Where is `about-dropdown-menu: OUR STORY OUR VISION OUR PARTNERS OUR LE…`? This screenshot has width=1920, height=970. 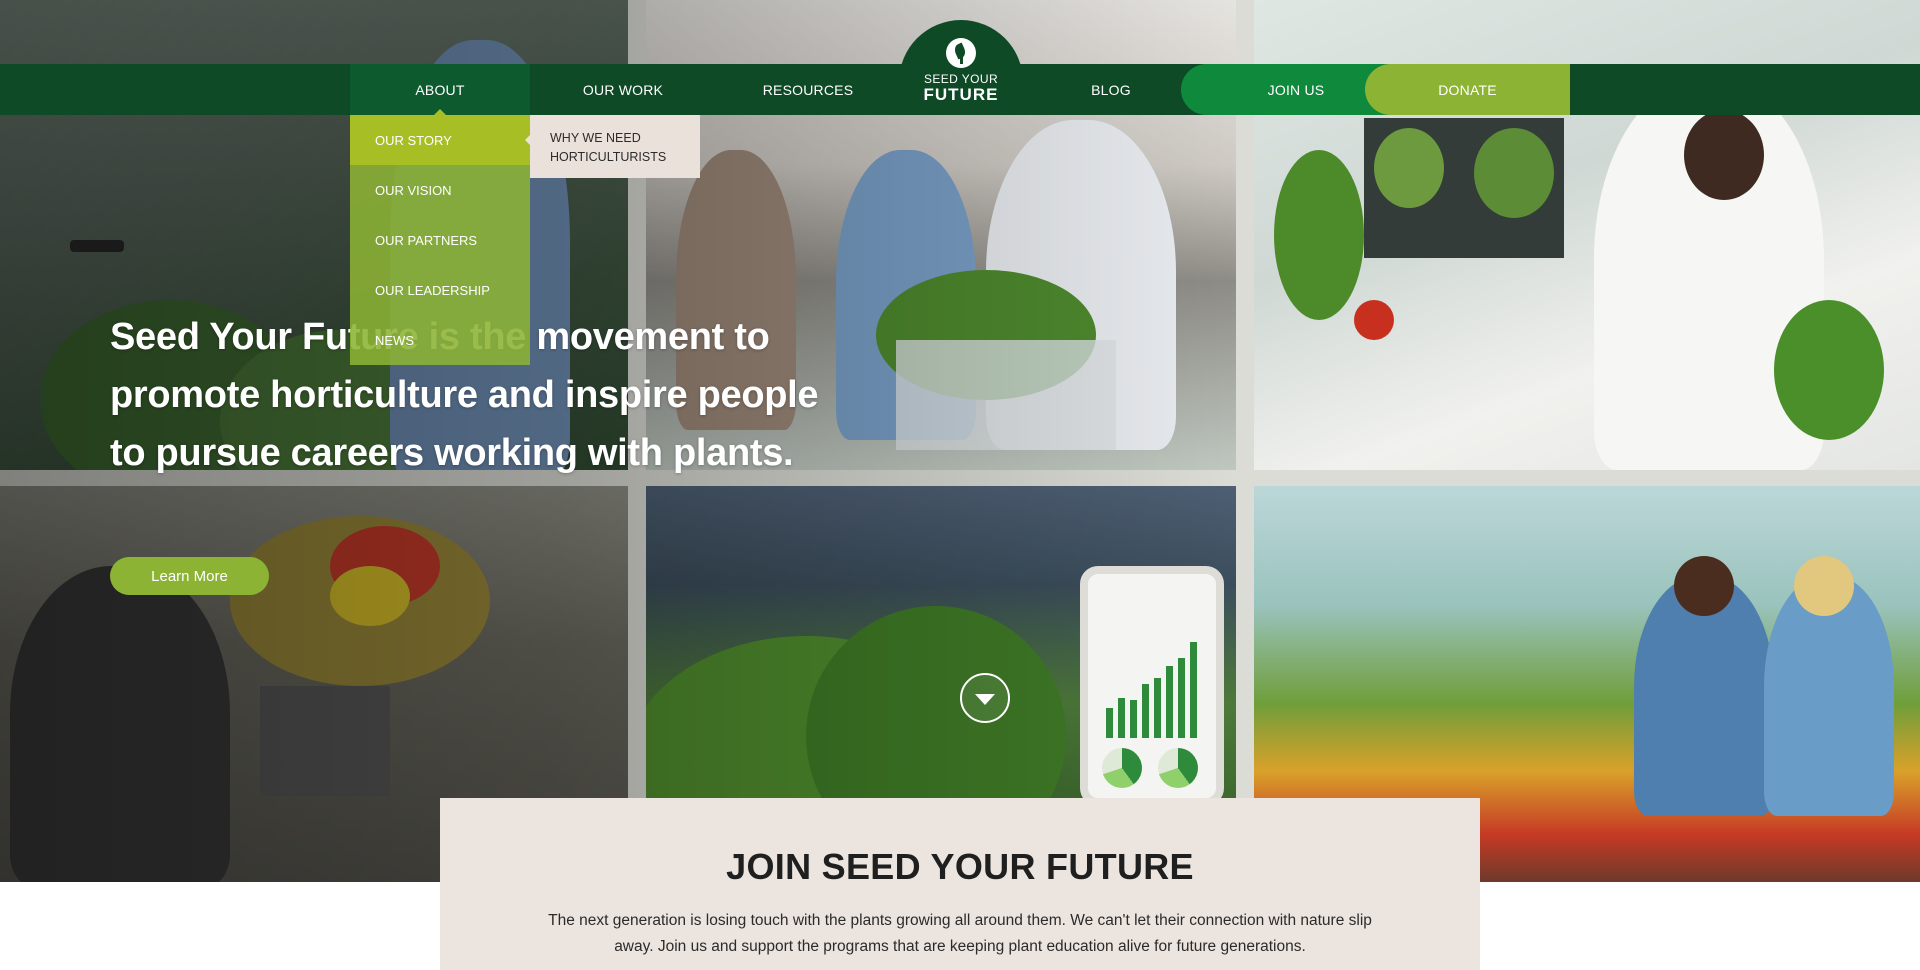 about-dropdown-menu: OUR STORY OUR VISION OUR PARTNERS OUR LE… is located at coordinates (440, 240).